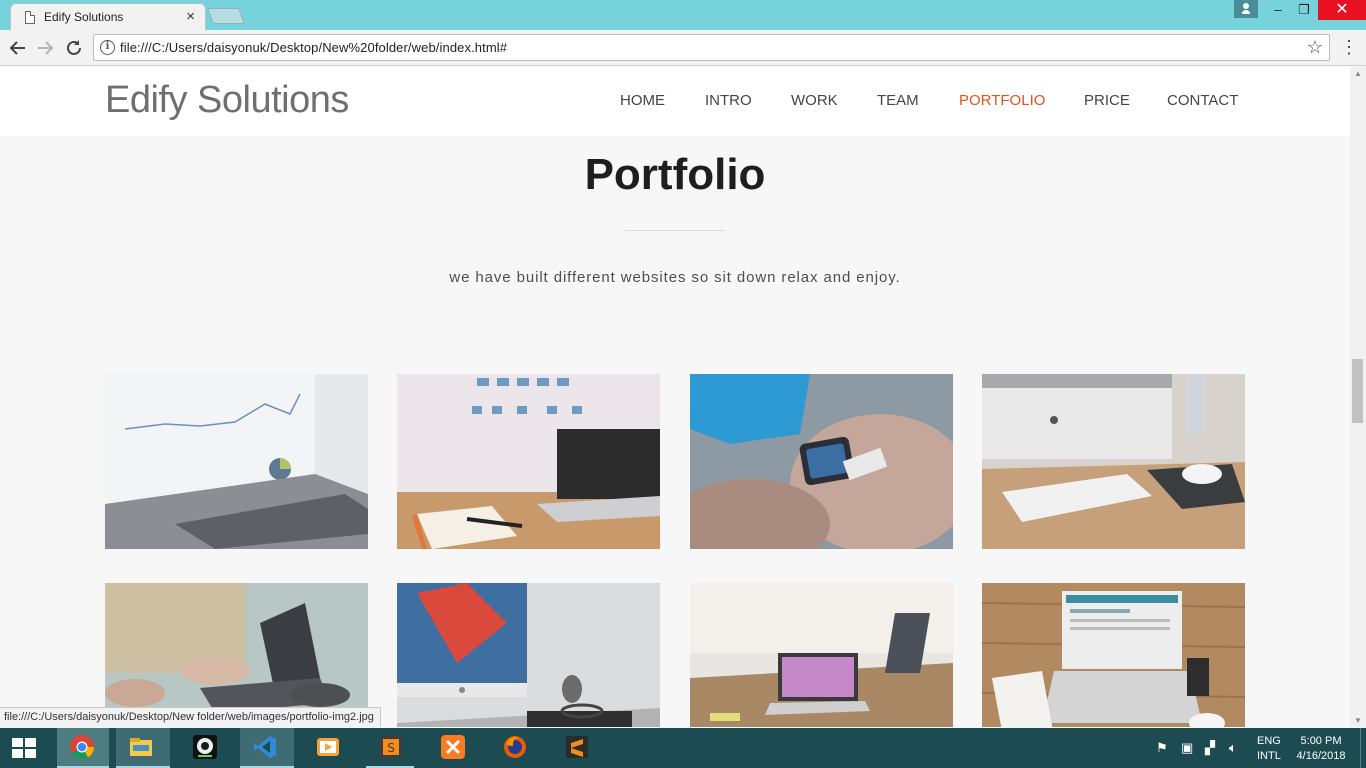 The width and height of the screenshot is (1366, 768). I want to click on taskbar-firefox, so click(514, 748).